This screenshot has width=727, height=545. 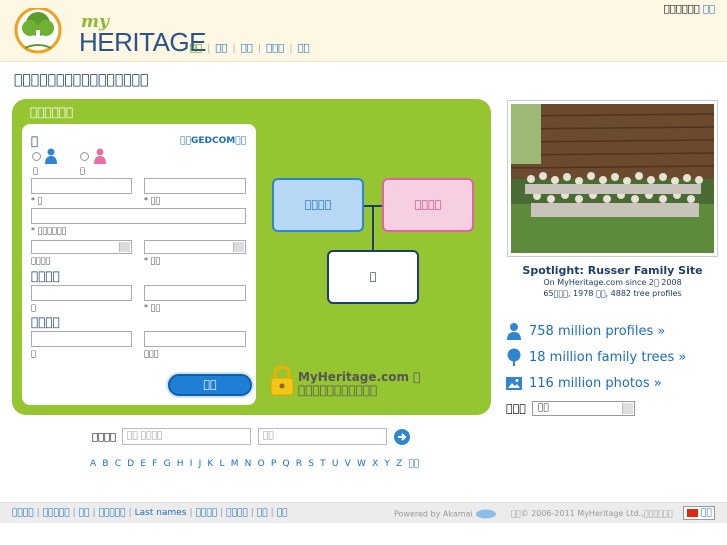 I want to click on alphabet-letter: X, so click(x=375, y=464).